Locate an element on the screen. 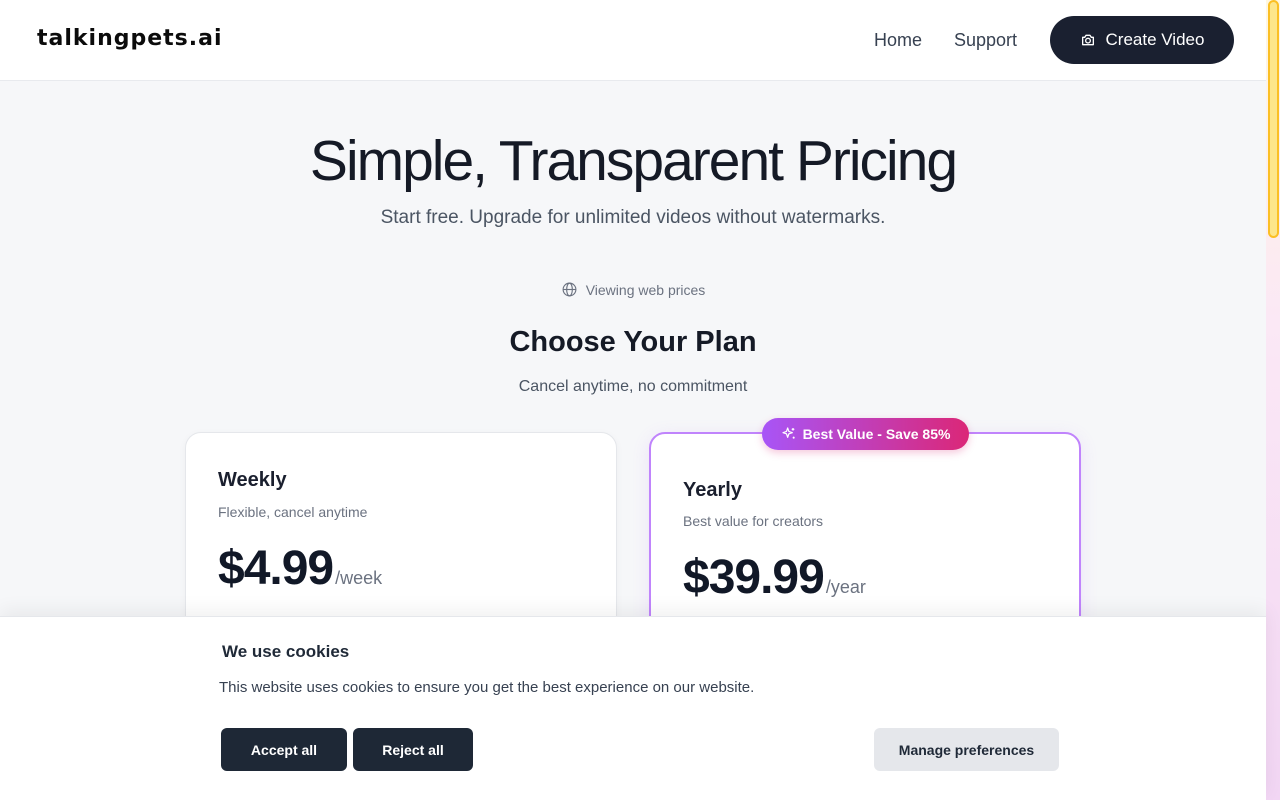  accept-all-button: Accept all is located at coordinates (284, 749).